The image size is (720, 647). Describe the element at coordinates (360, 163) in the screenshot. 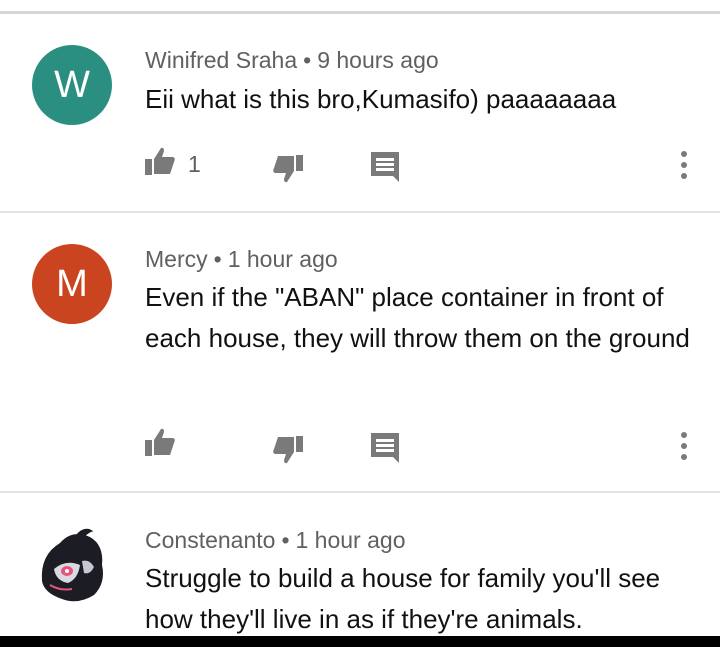

I see `comment-actions: 1` at that location.